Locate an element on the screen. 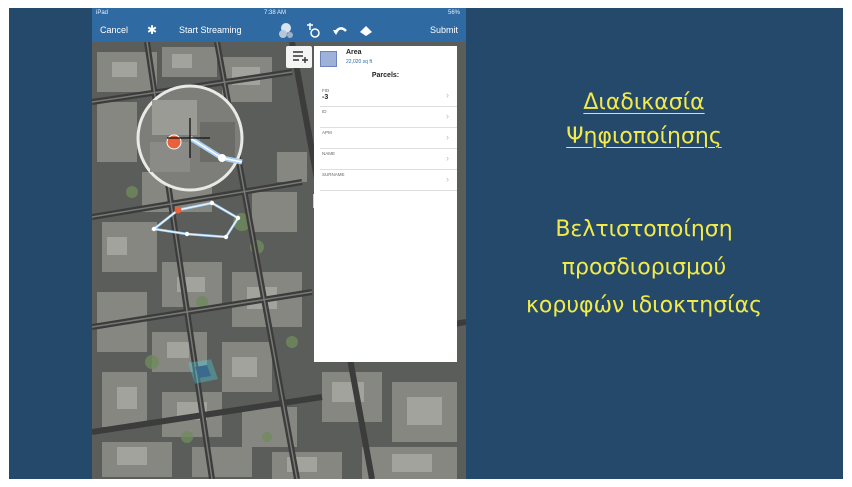 This screenshot has height=487, width=852. undo-icon is located at coordinates (340, 32).